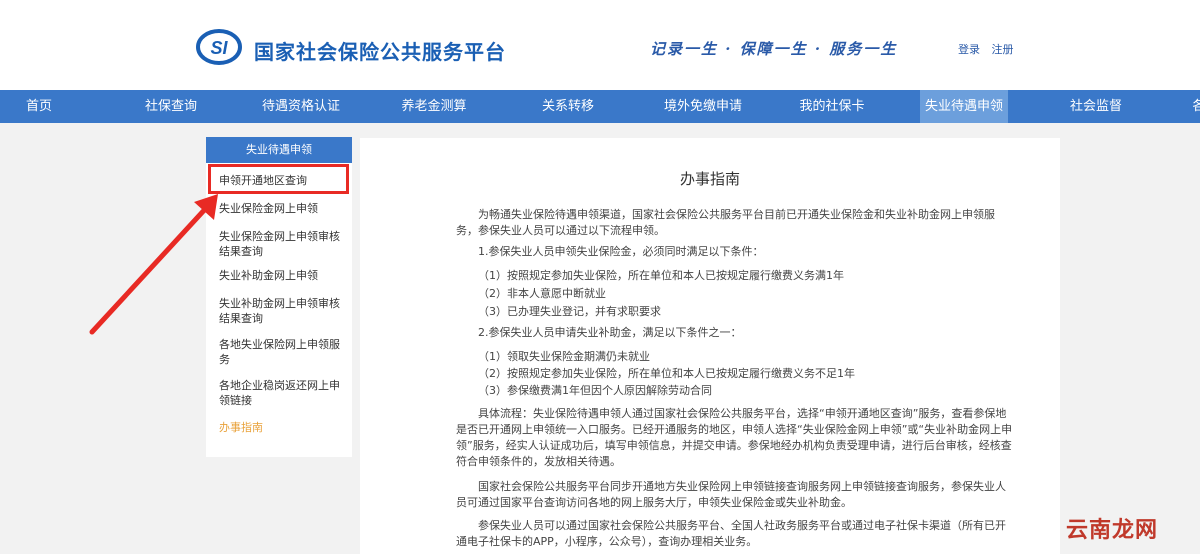  I want to click on page-title: 办事指南, so click(709, 179).